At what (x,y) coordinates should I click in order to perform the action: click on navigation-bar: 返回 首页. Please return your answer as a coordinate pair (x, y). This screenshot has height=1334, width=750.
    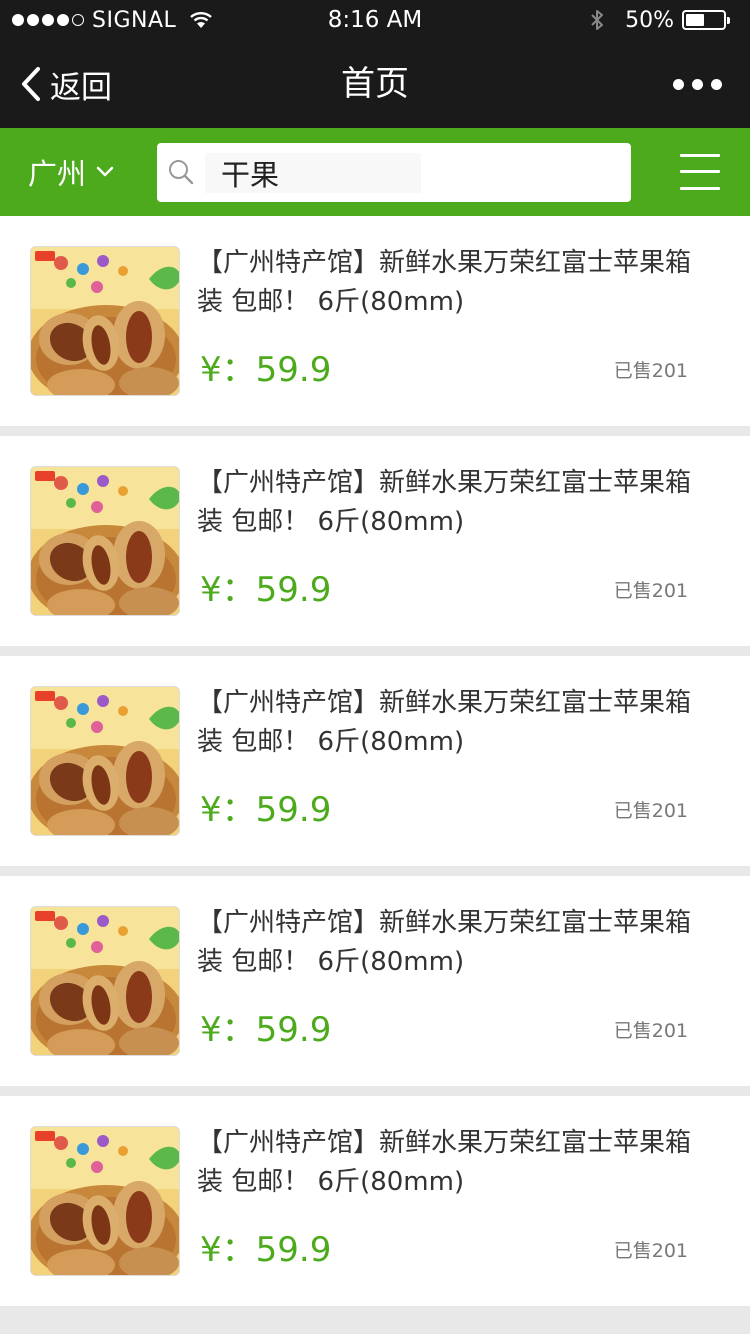
    Looking at the image, I should click on (375, 84).